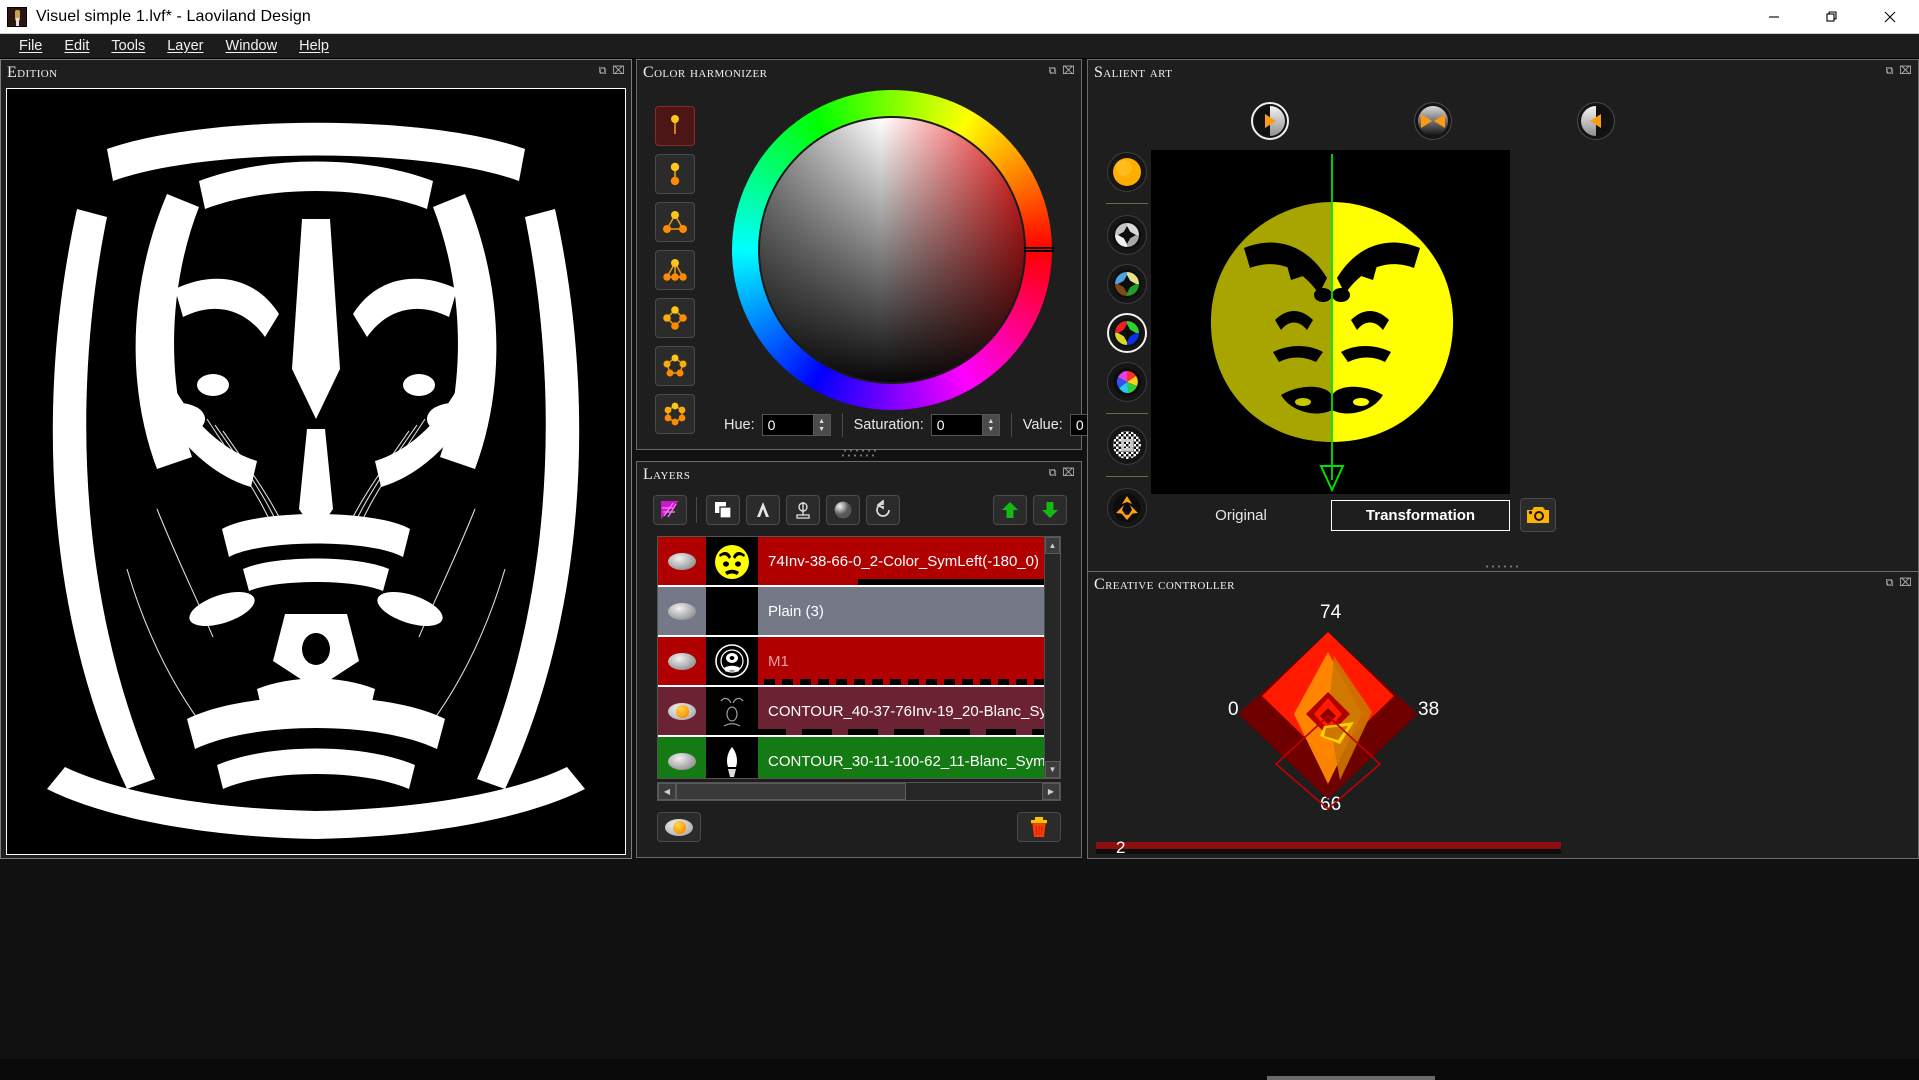 This screenshot has width=1919, height=1080. What do you see at coordinates (1127, 235) in the screenshot?
I see `greyscale-palette-button` at bounding box center [1127, 235].